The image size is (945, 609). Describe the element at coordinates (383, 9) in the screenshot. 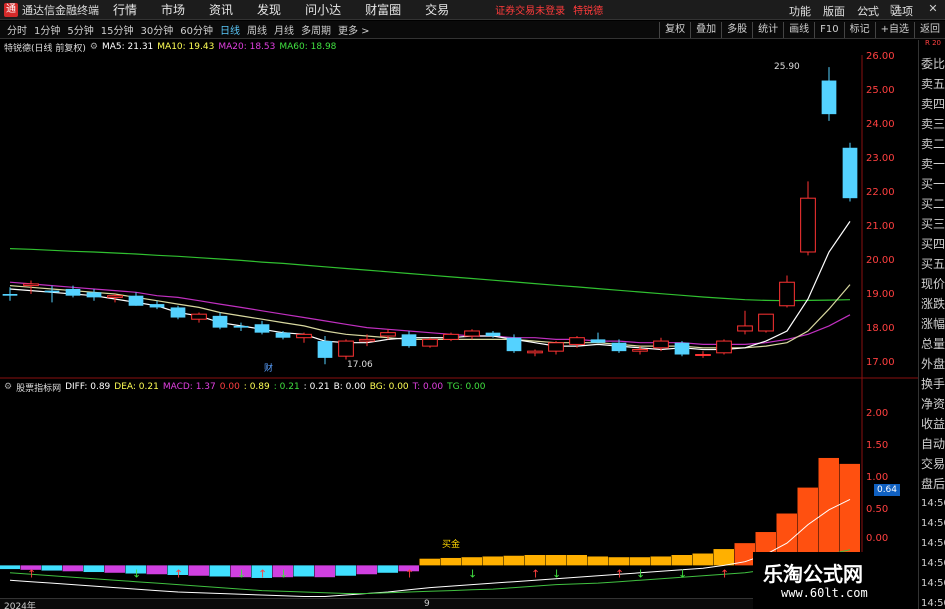

I see `menu-wealth: 财富圈` at that location.